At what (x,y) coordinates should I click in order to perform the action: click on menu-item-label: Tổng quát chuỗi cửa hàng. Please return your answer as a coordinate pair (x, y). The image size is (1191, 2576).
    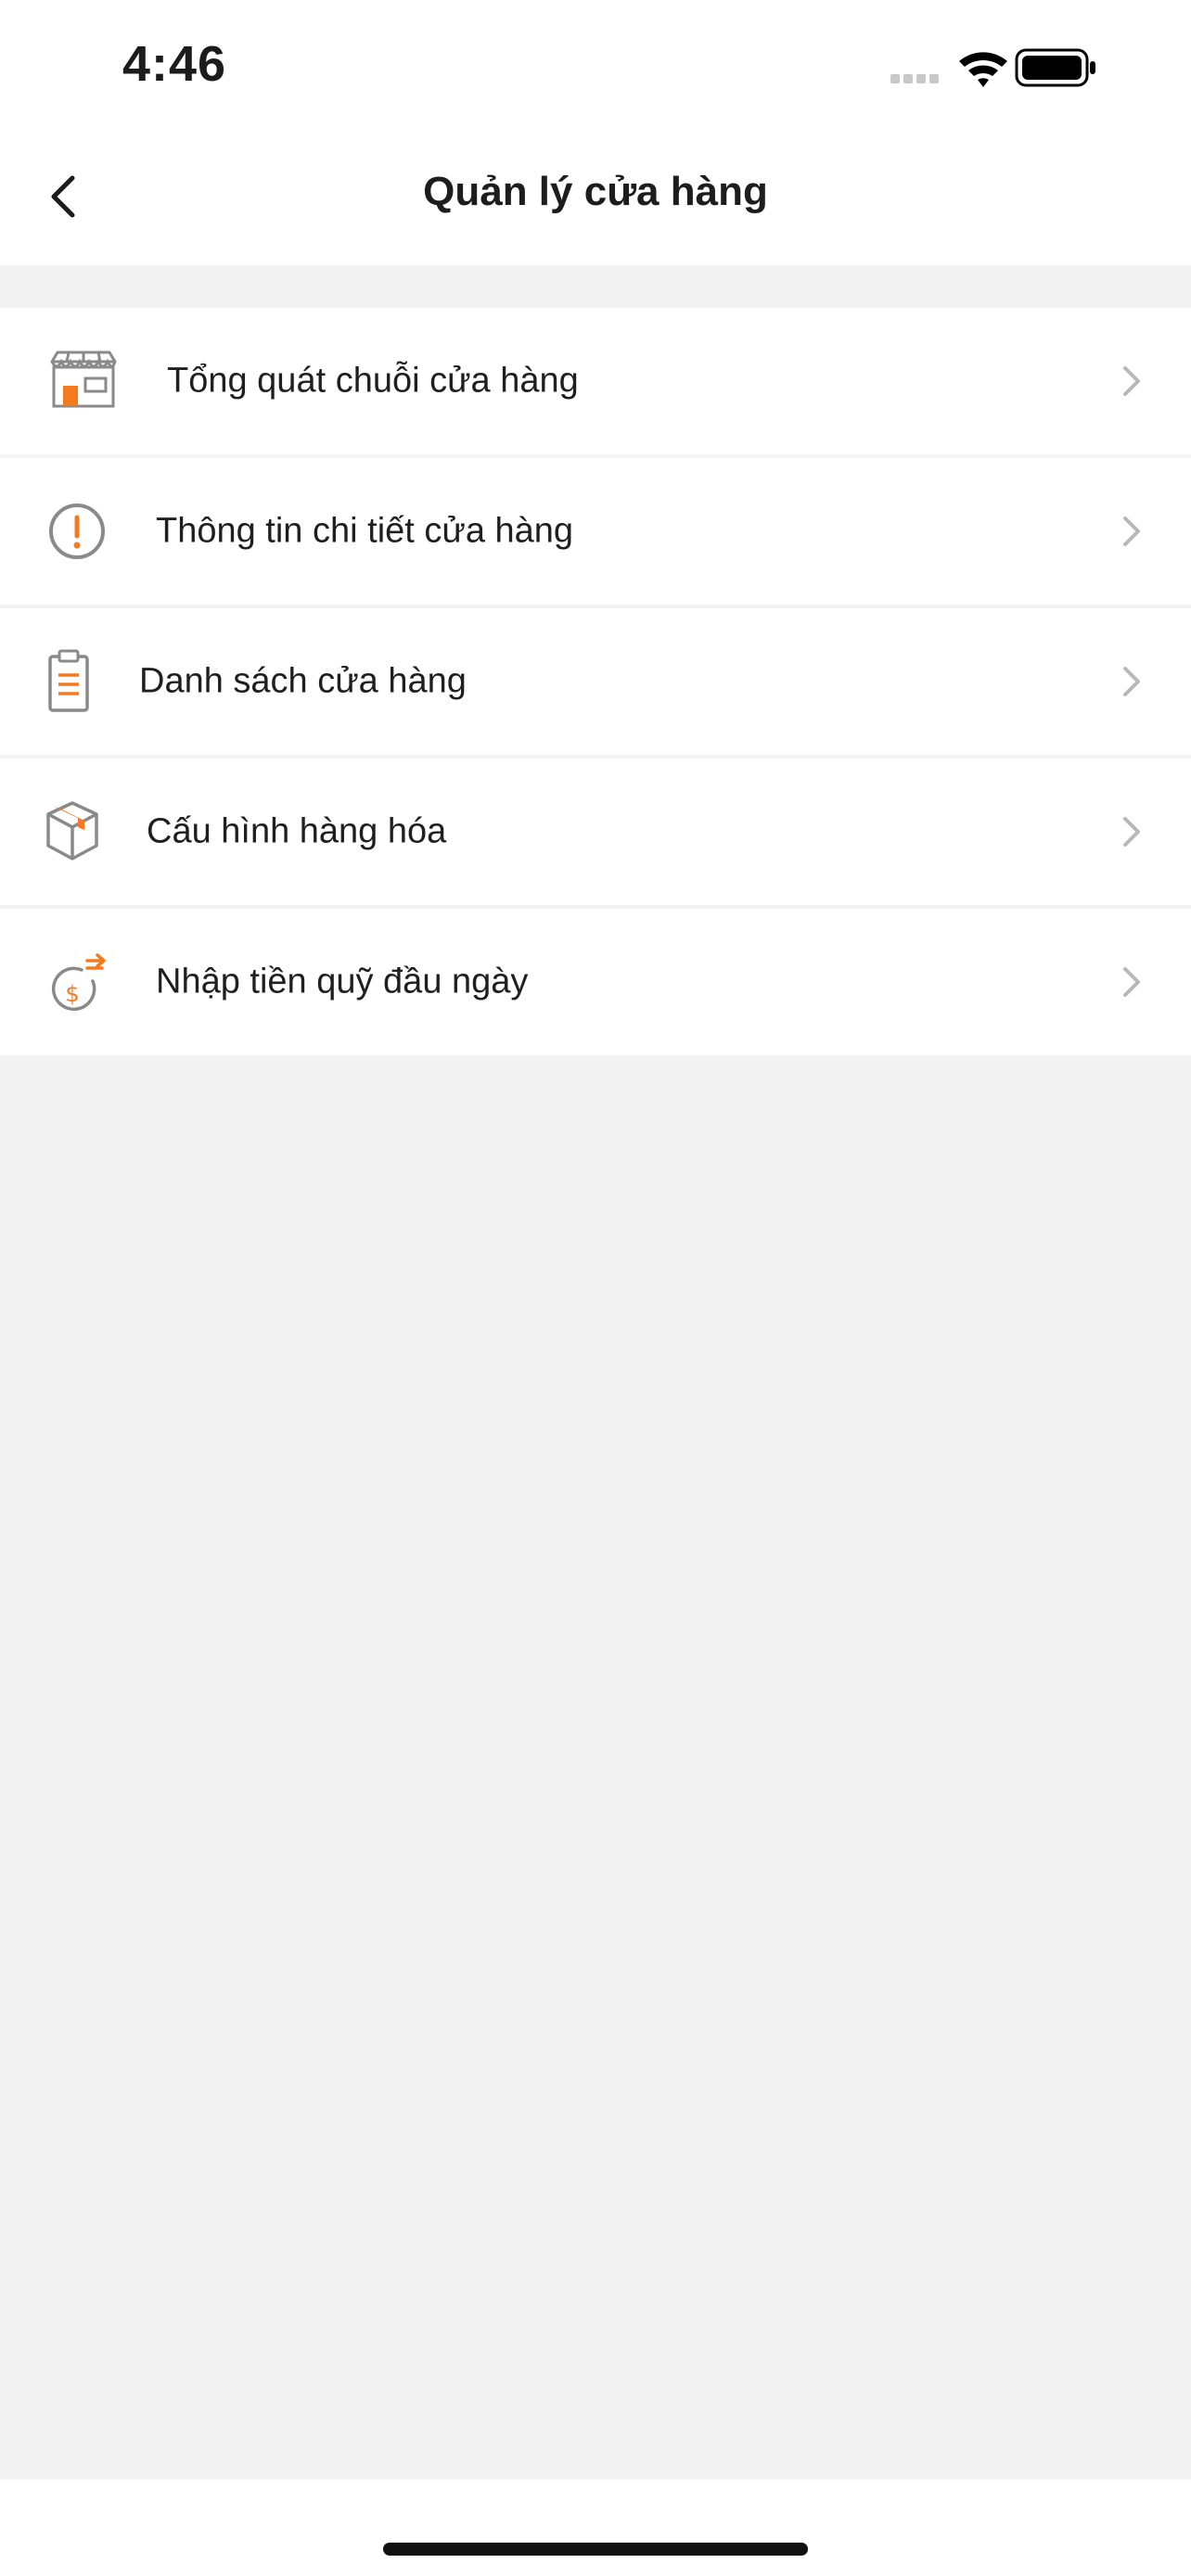
    Looking at the image, I should click on (373, 381).